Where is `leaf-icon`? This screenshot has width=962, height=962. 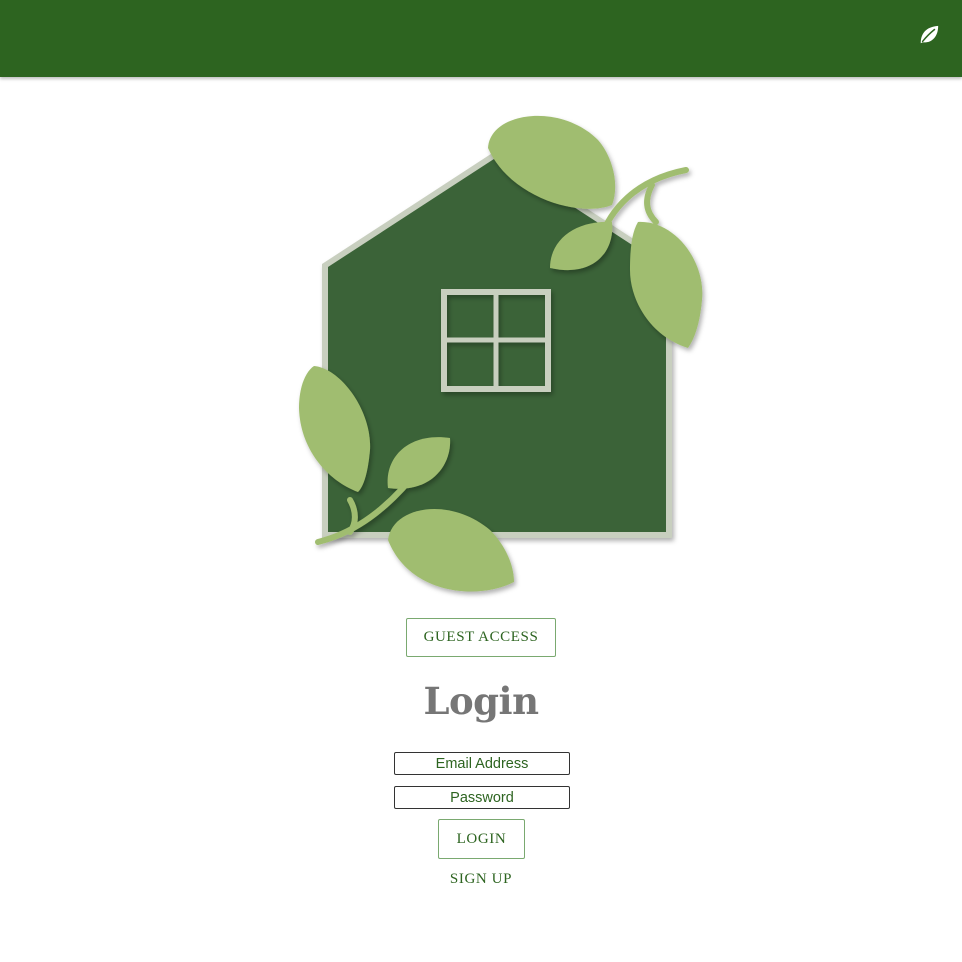
leaf-icon is located at coordinates (929, 35).